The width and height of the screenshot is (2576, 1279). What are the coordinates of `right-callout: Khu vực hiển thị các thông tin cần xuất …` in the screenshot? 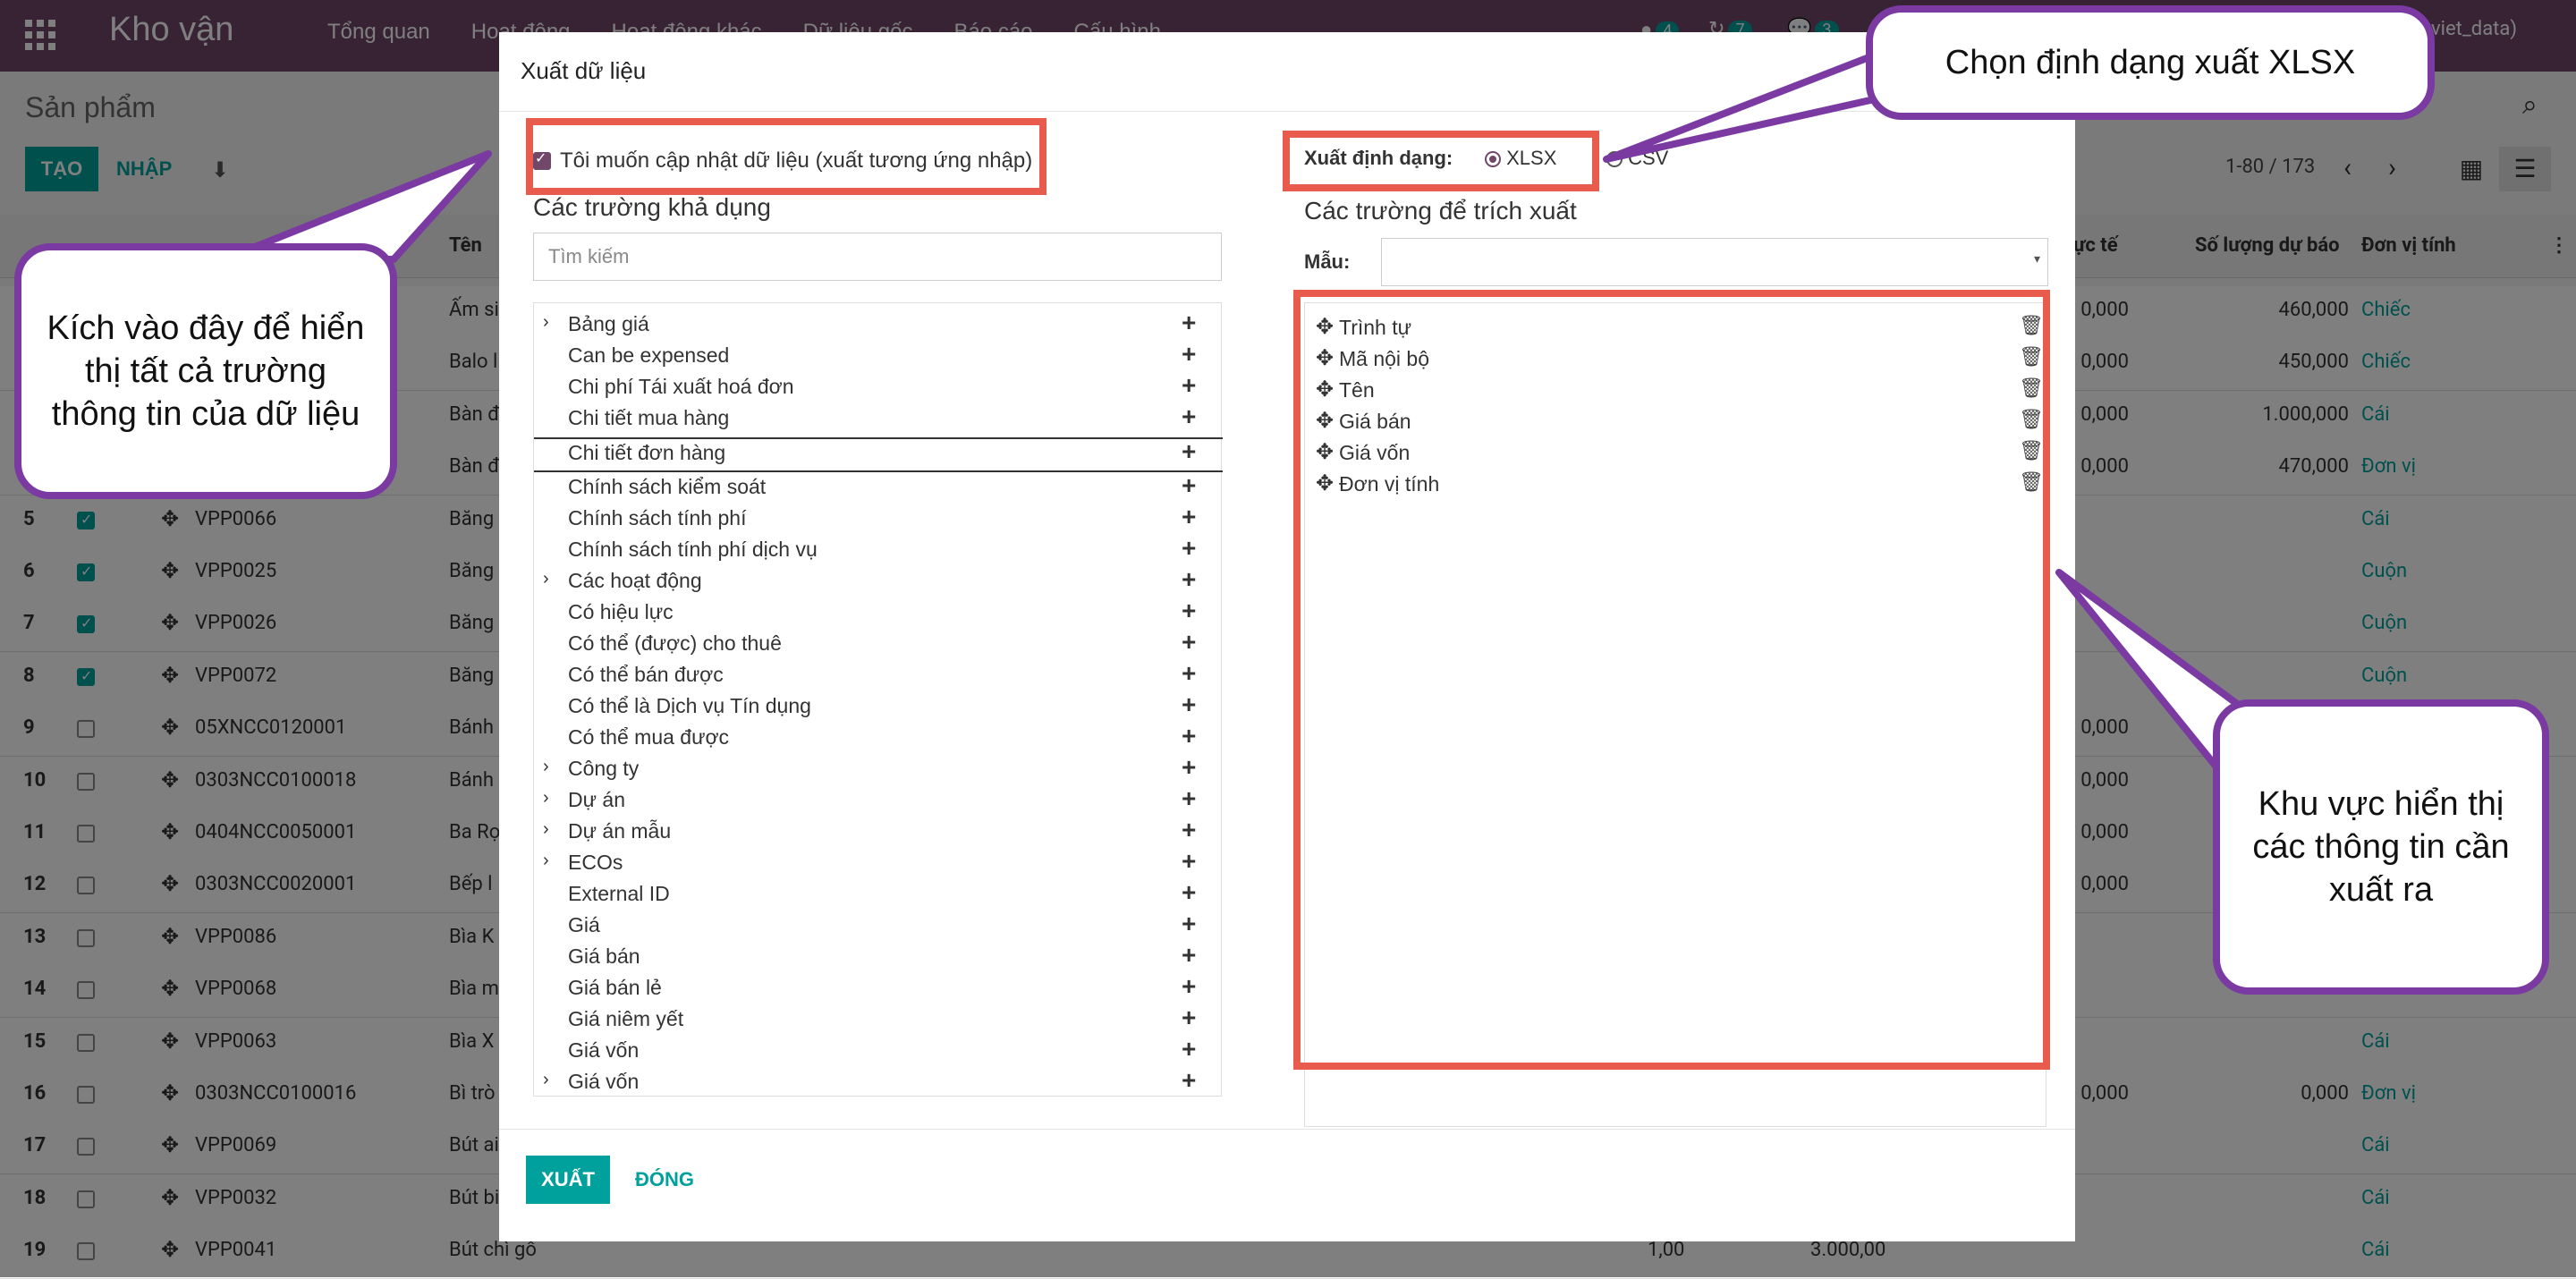 It's located at (2381, 847).